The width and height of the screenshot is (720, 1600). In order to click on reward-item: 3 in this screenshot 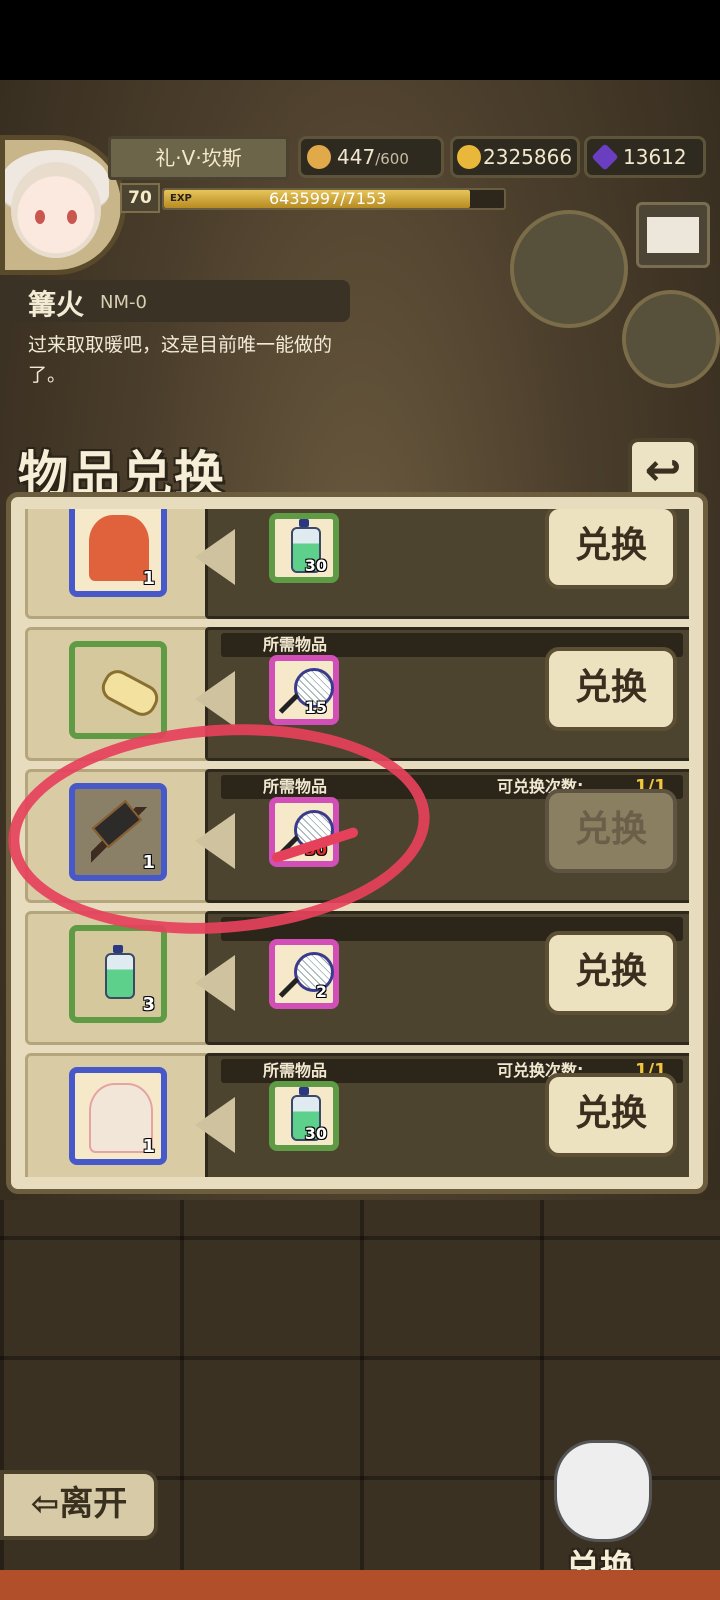, I will do `click(118, 974)`.